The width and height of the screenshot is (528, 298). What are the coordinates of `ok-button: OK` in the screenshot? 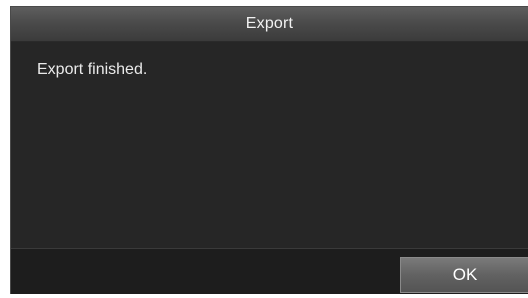 It's located at (464, 275).